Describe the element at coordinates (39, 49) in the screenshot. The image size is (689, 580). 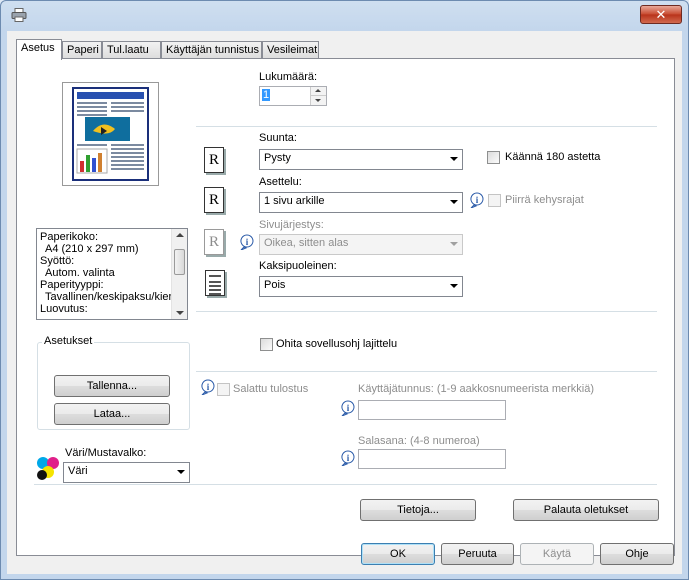
I see `tab-asetus: Asetus` at that location.